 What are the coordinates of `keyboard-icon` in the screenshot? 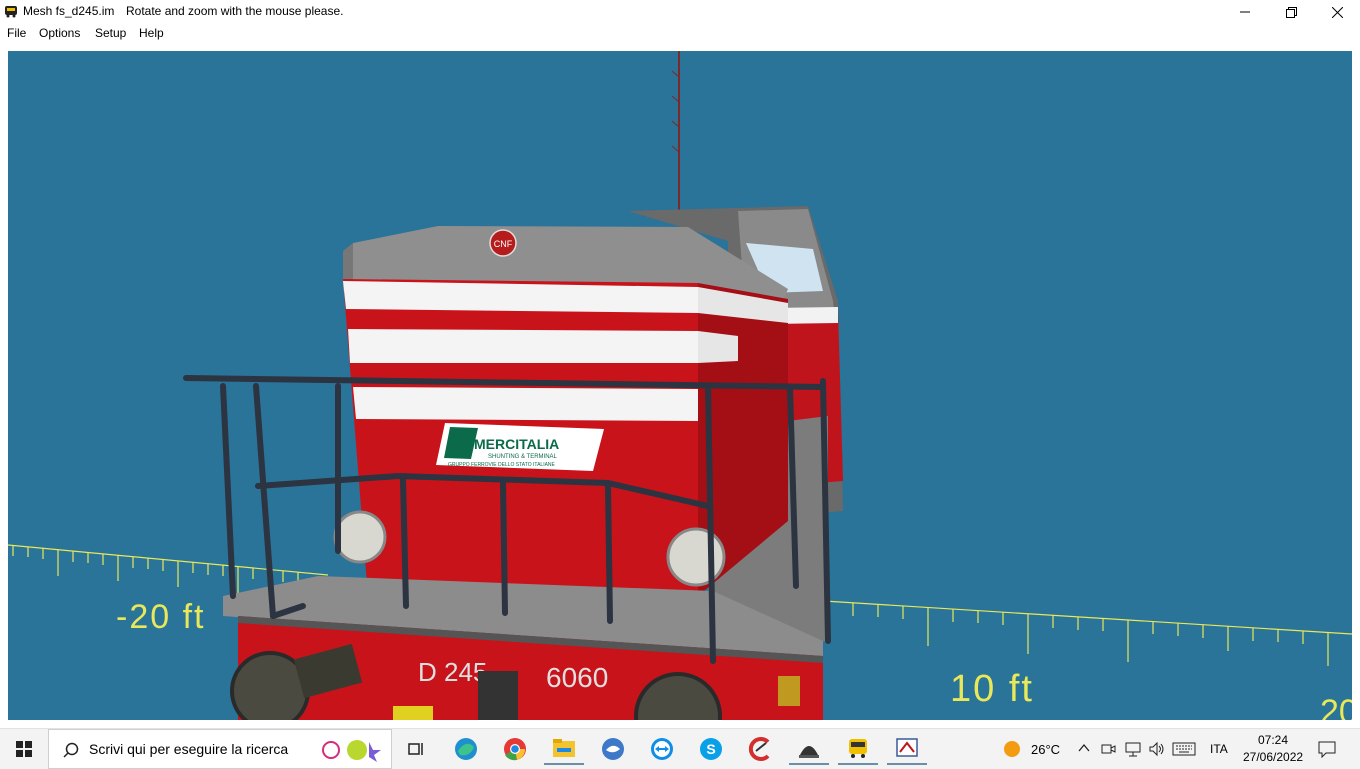 It's located at (1184, 749).